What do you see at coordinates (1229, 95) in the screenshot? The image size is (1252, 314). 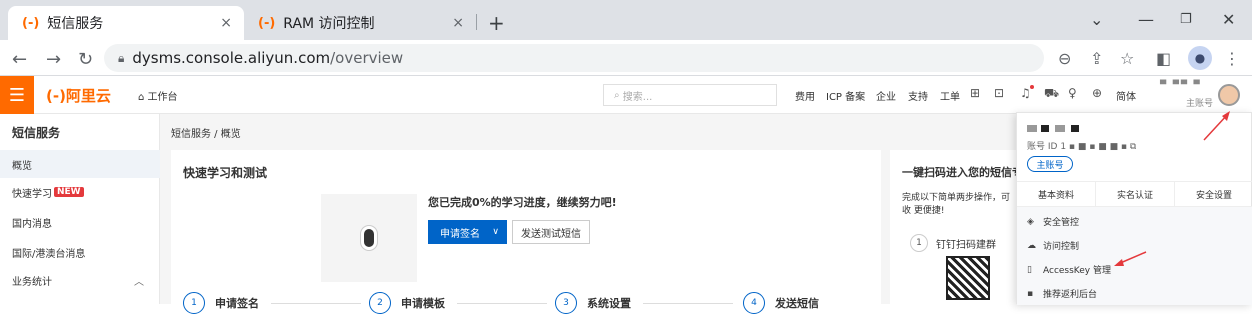 I see `user-avatar` at bounding box center [1229, 95].